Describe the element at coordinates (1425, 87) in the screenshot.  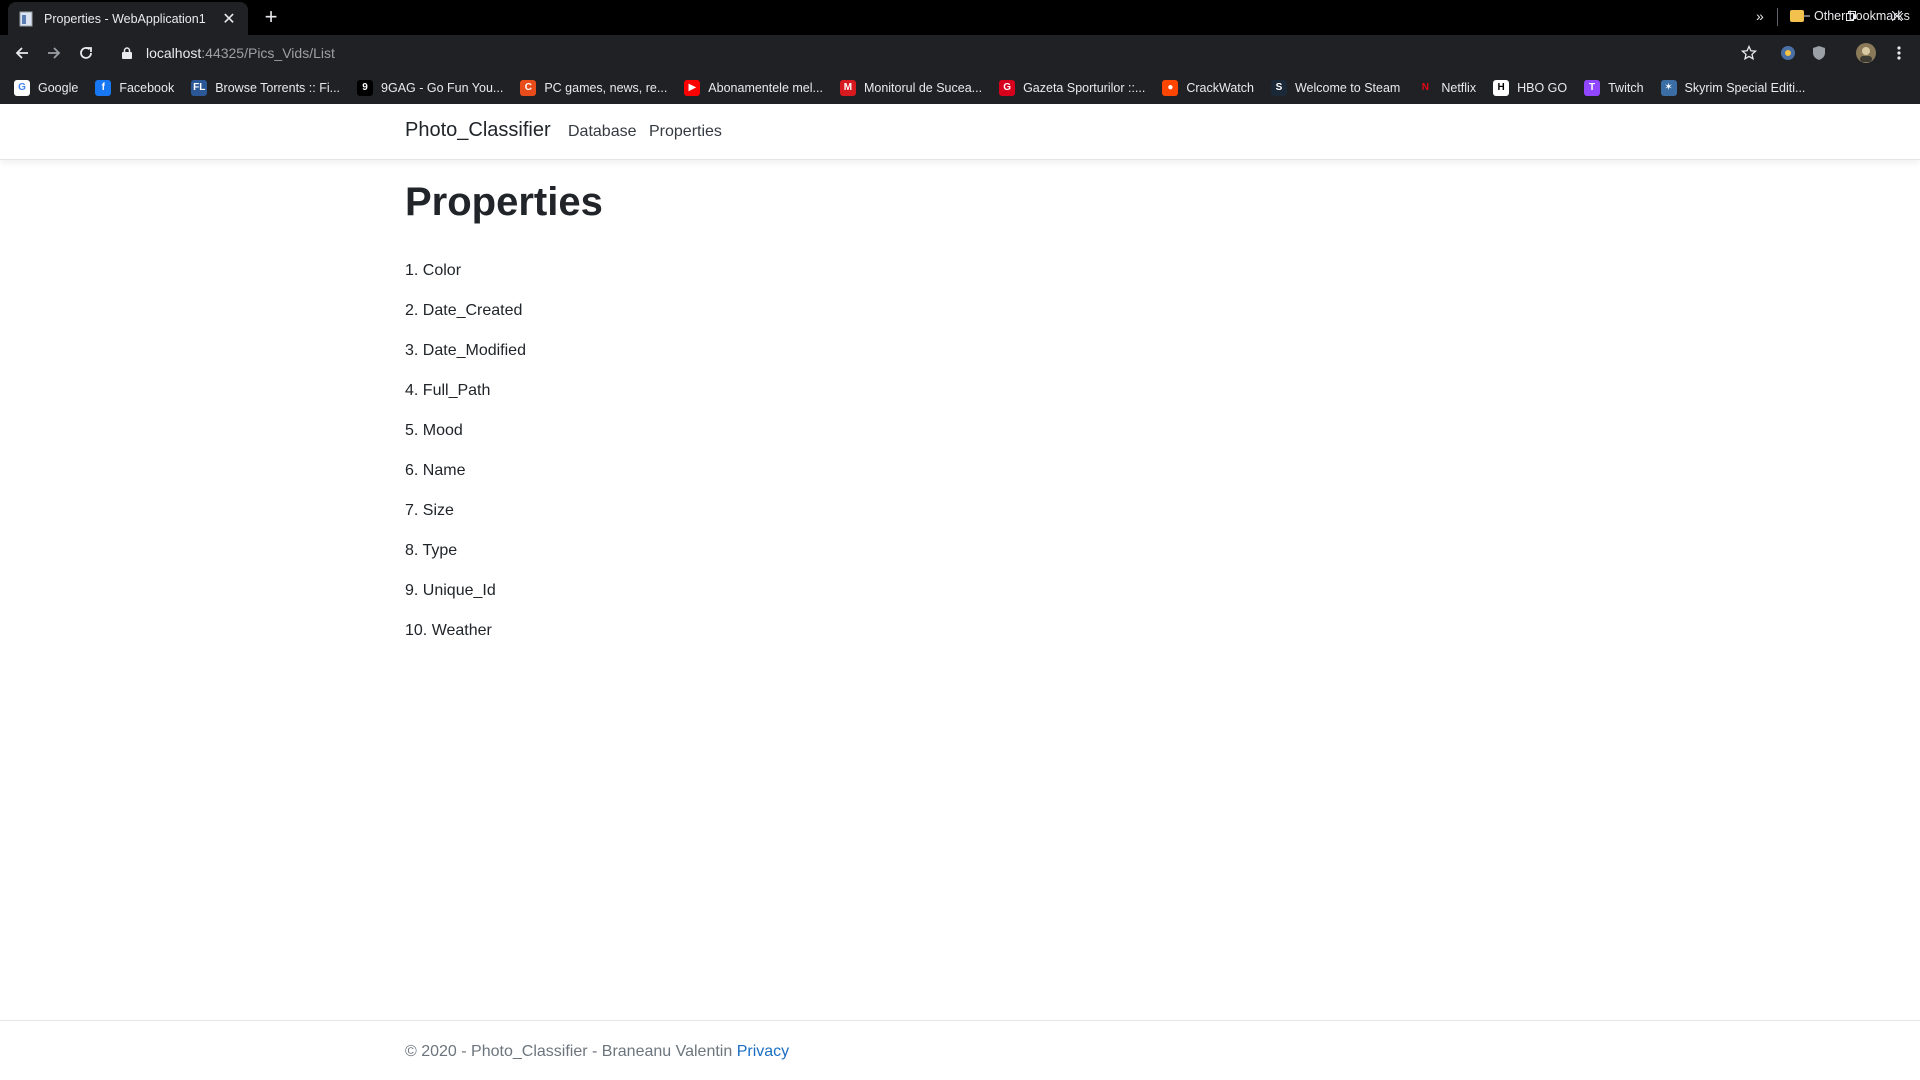
I see `netflix-icon: N` at that location.